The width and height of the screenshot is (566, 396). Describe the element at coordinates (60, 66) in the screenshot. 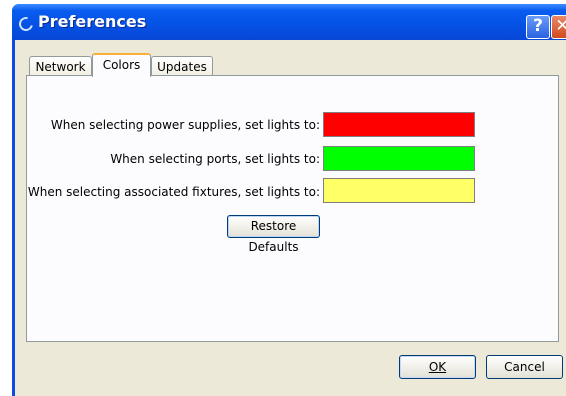

I see `tab-network: Network` at that location.